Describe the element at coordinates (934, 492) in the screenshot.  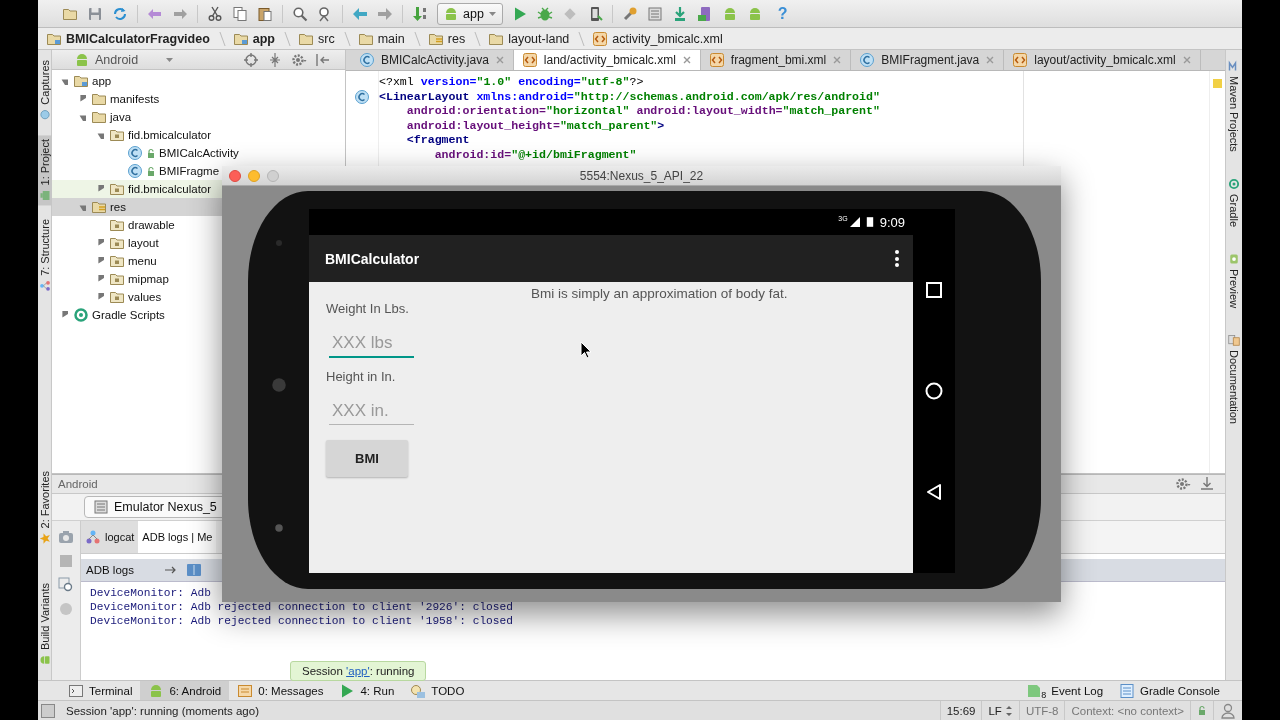
I see `back-button` at that location.